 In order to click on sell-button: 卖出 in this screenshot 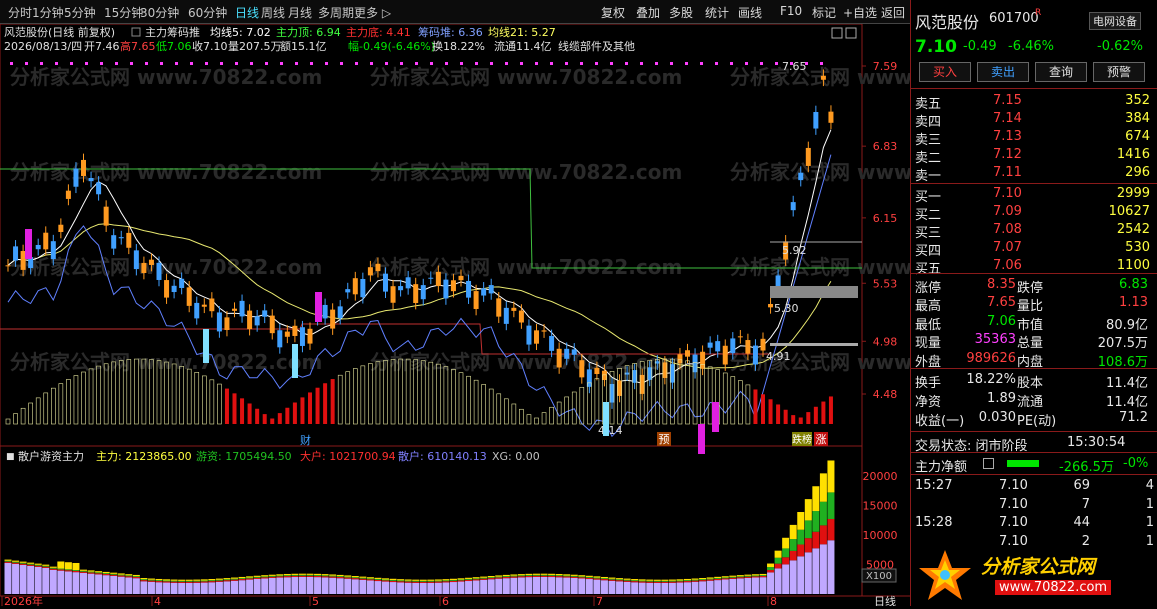, I will do `click(1003, 72)`.